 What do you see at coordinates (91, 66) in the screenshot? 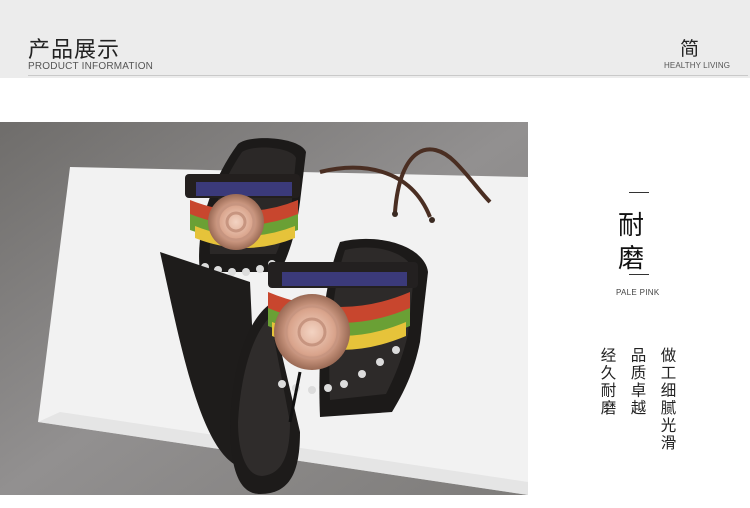
I see `section-subtitle: PRODUCT INFORMATION` at bounding box center [91, 66].